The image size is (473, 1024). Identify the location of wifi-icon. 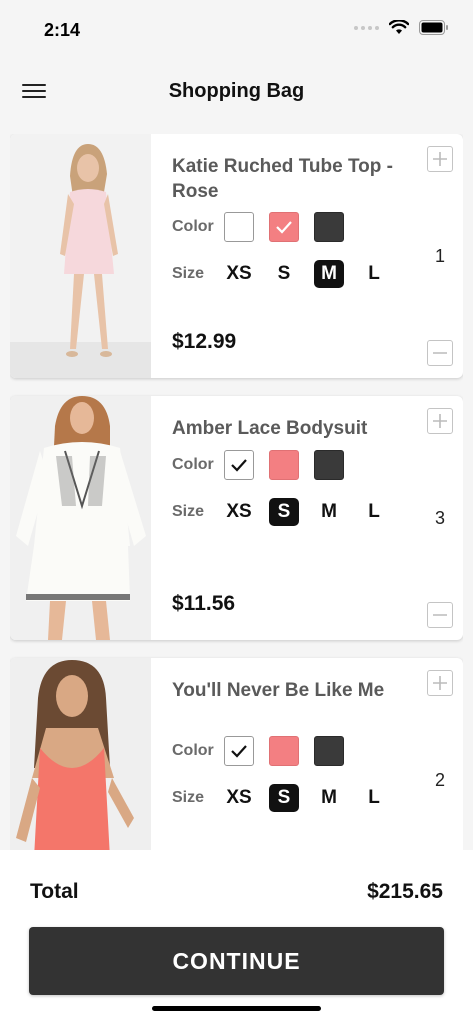
(399, 27).